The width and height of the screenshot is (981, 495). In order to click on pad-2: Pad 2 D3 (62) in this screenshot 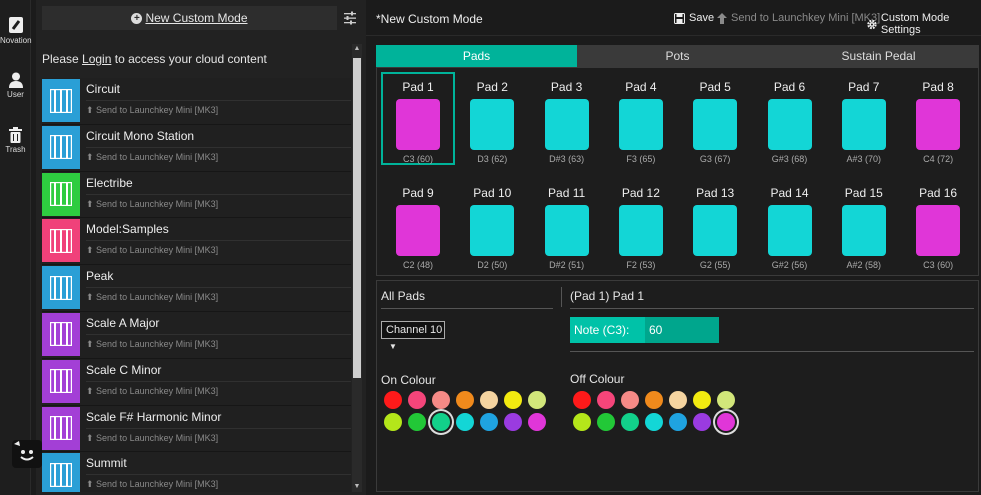, I will do `click(492, 118)`.